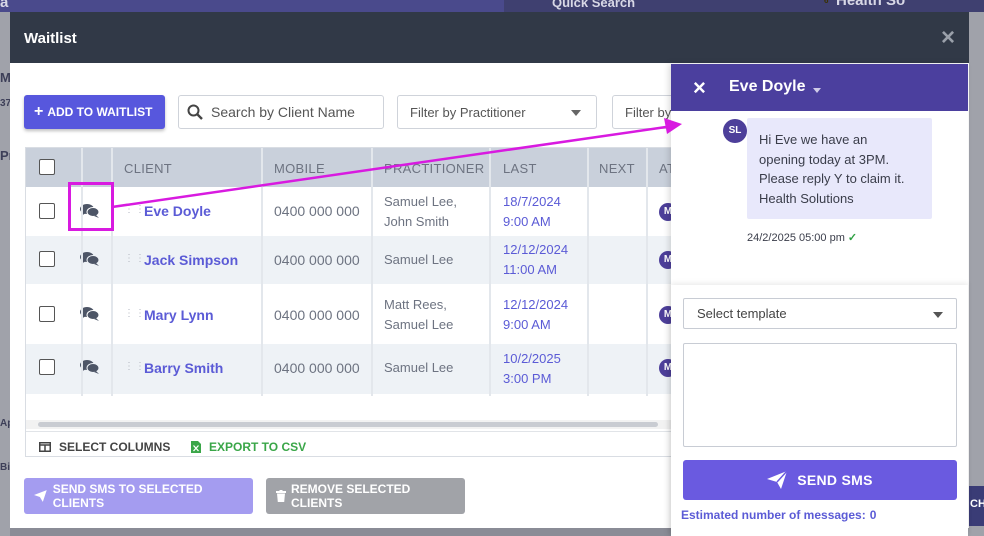 This screenshot has height=536, width=984. I want to click on plus-icon: +, so click(39, 111).